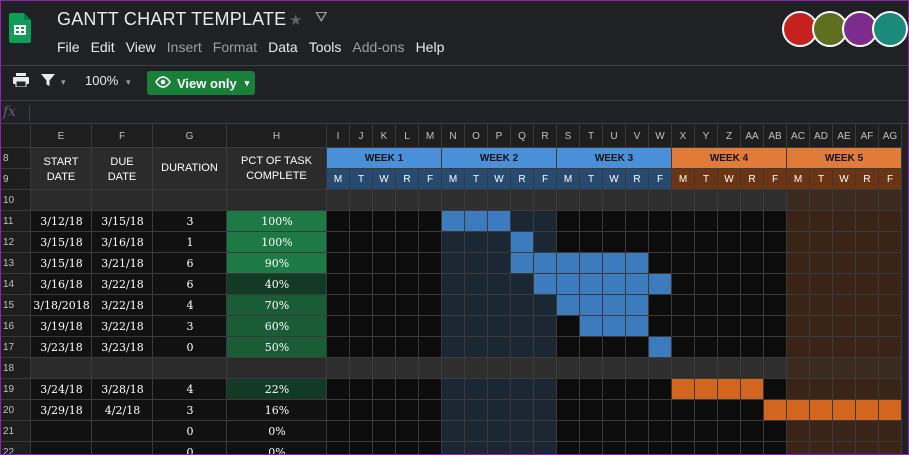 Image resolution: width=909 pixels, height=455 pixels. Describe the element at coordinates (430, 47) in the screenshot. I see `menu-help: Help` at that location.